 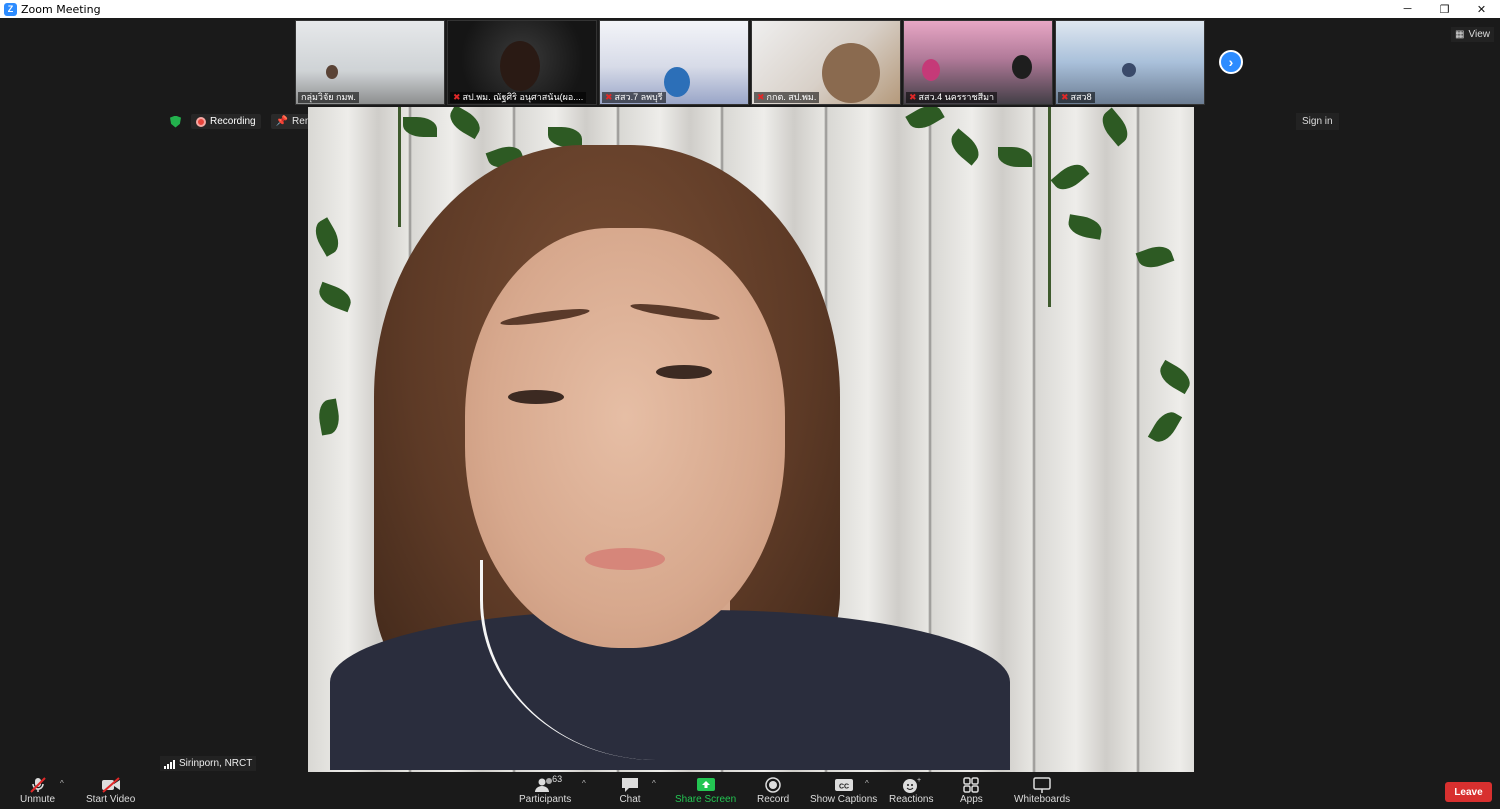 What do you see at coordinates (175, 121) in the screenshot?
I see `encryption-shield-icon` at bounding box center [175, 121].